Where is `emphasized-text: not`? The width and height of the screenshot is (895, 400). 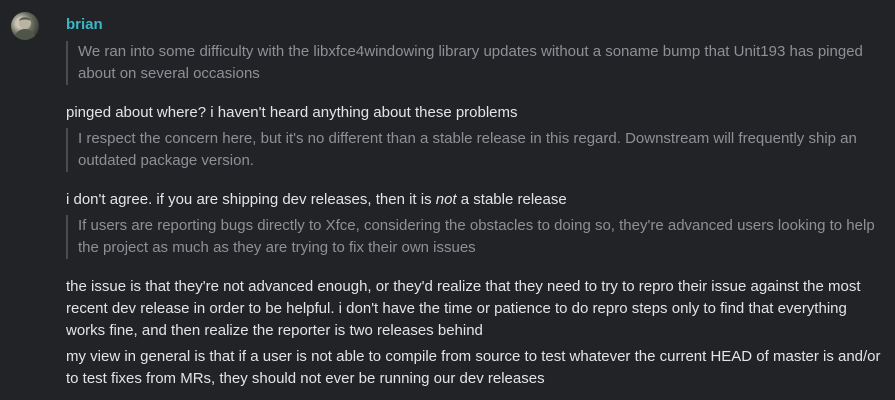 emphasized-text: not is located at coordinates (446, 199).